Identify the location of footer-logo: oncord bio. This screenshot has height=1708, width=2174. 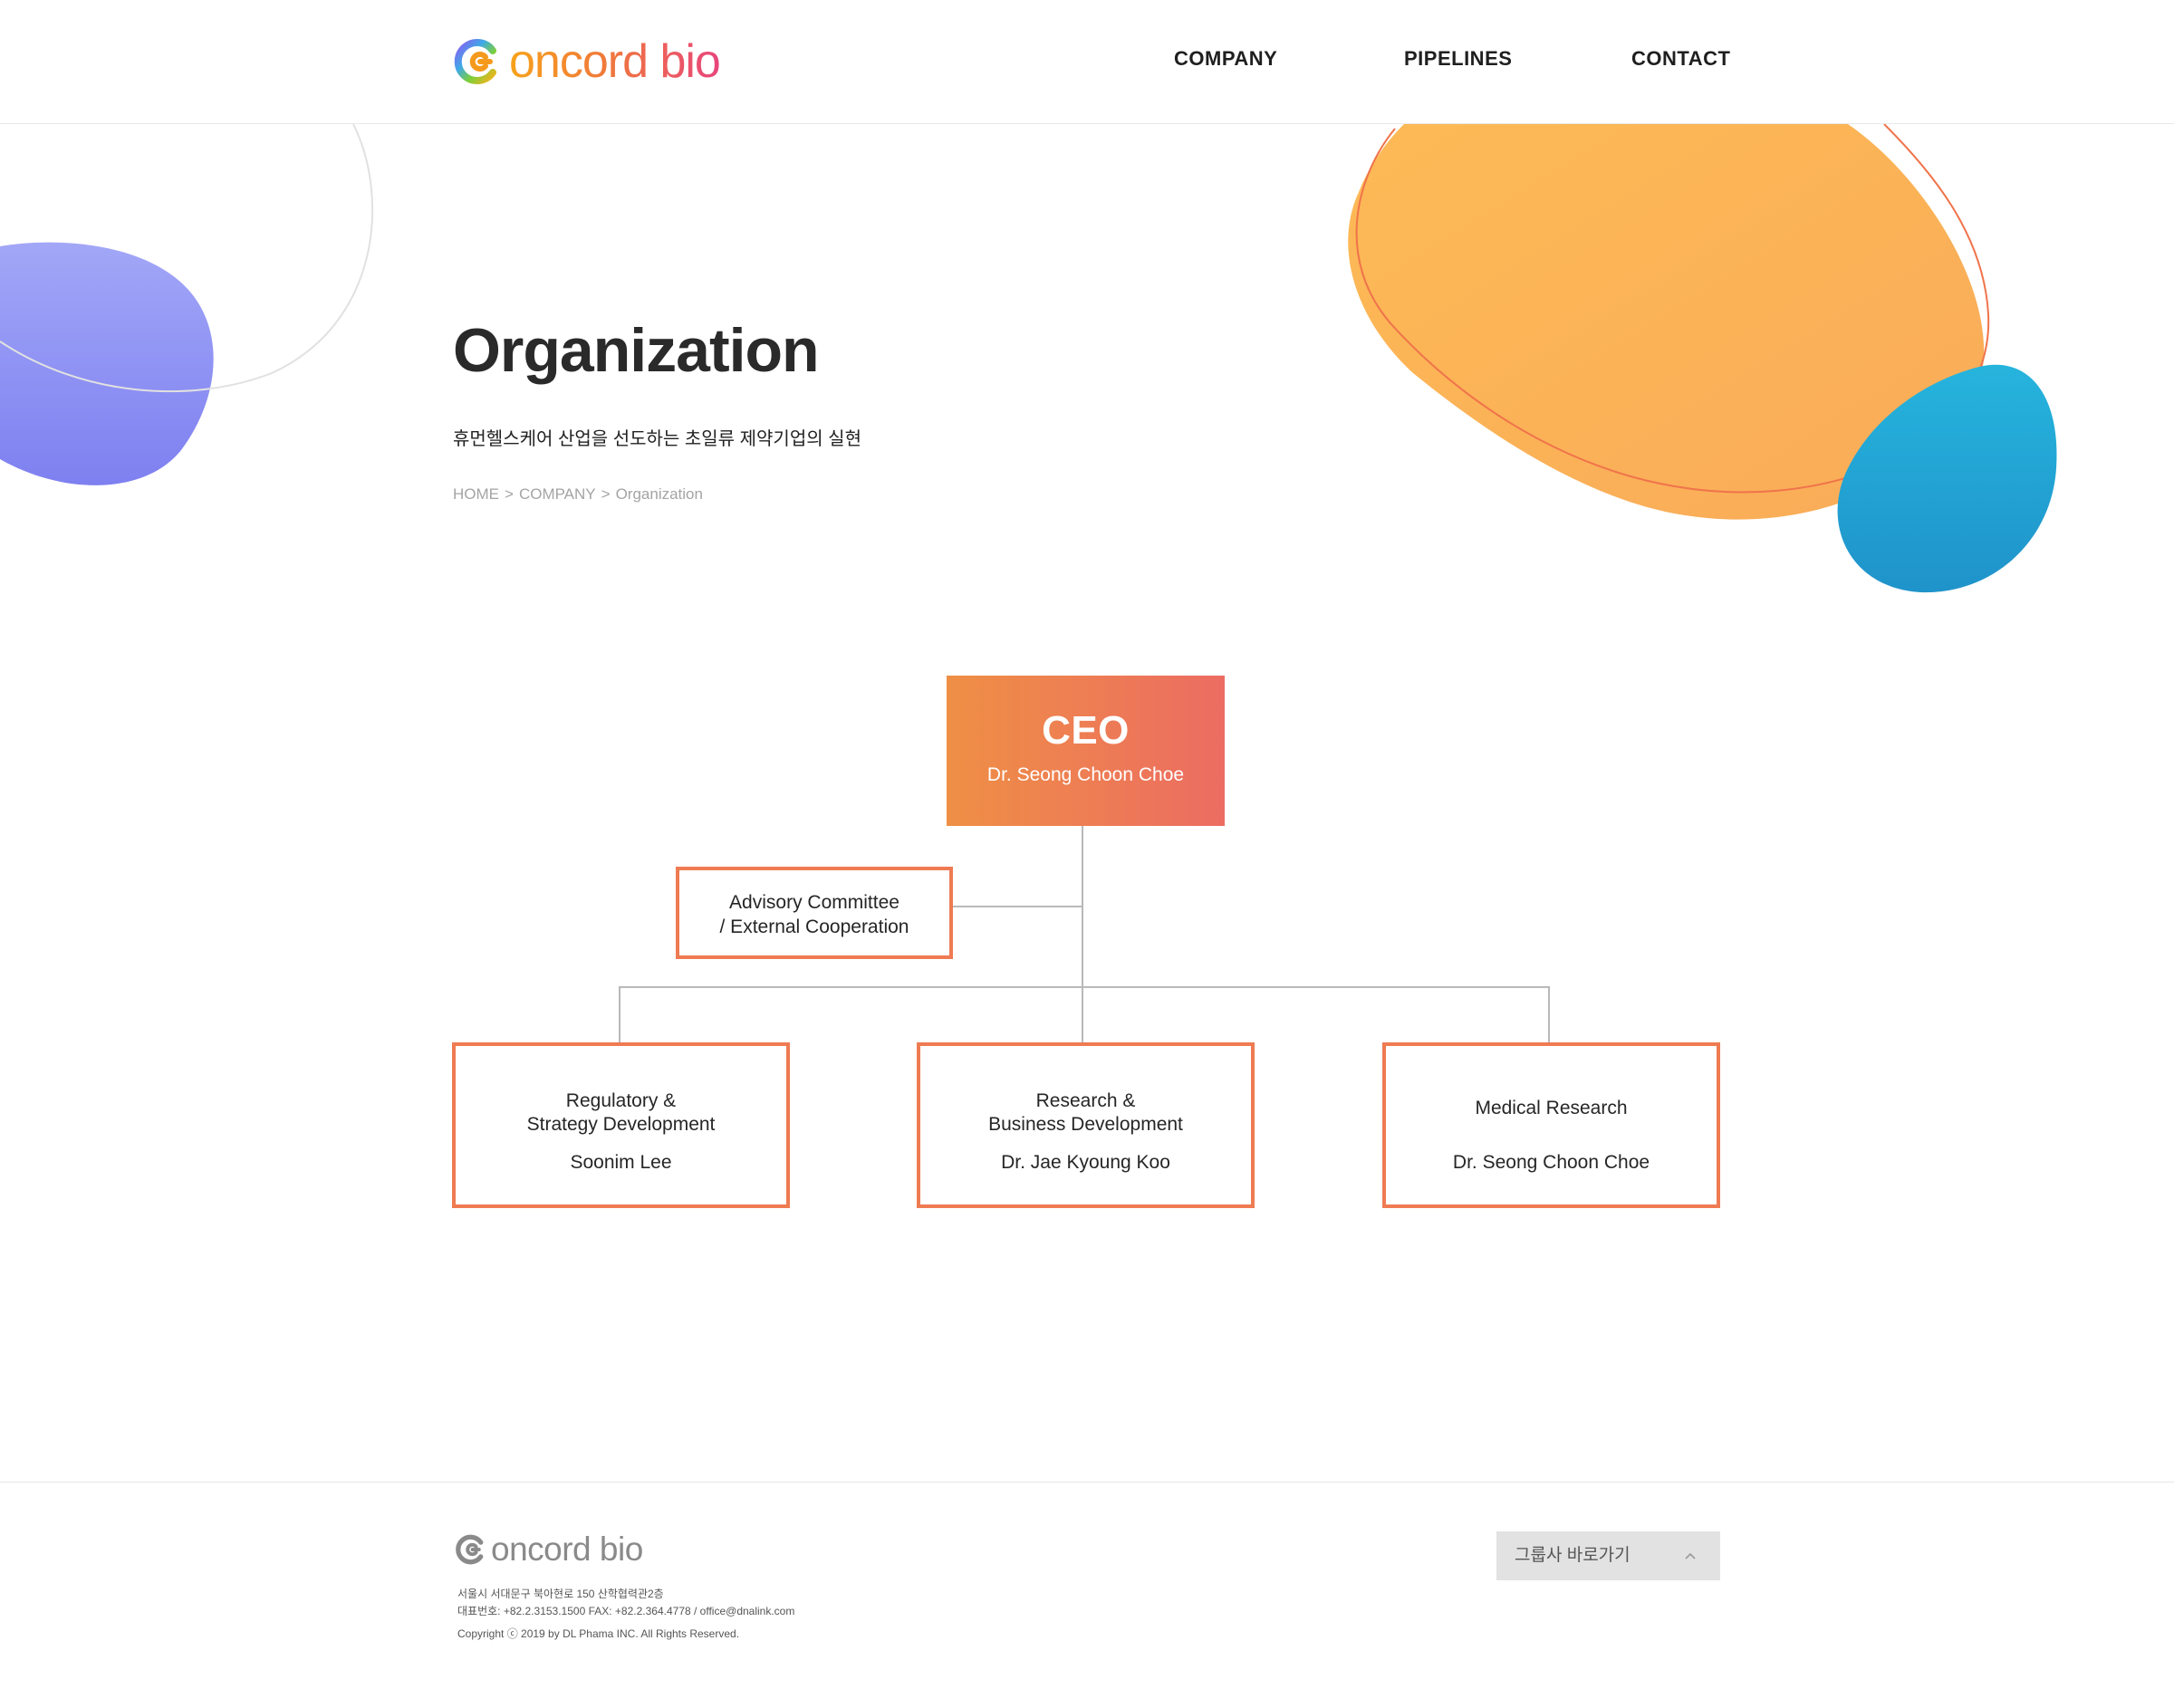
(549, 1549).